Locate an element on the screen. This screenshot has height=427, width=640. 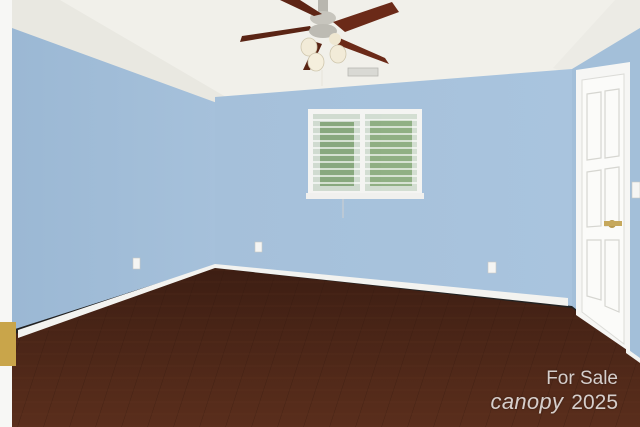
outlet-back-wall-left is located at coordinates (258, 247).